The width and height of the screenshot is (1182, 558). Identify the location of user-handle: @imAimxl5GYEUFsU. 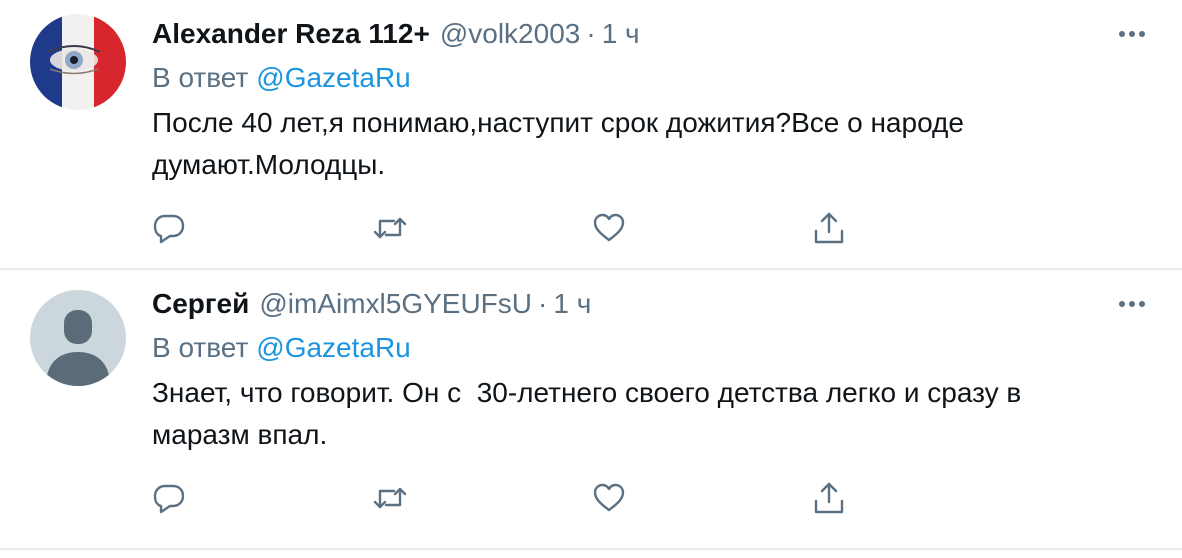
(395, 304).